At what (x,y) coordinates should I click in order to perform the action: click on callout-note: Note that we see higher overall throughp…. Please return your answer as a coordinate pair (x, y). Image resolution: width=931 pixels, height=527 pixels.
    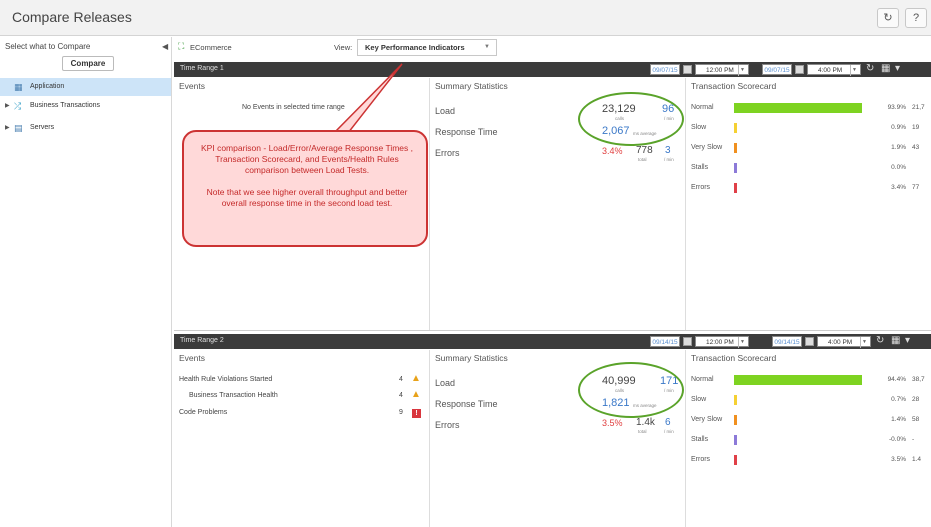
    Looking at the image, I should click on (307, 197).